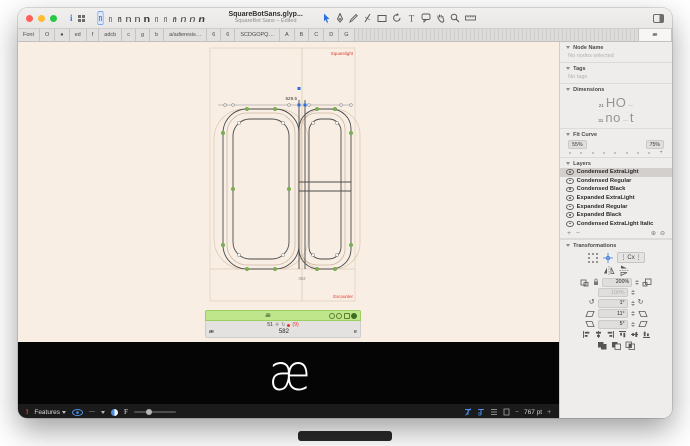  I want to click on rotate-ccw-icon: ↺, so click(592, 303).